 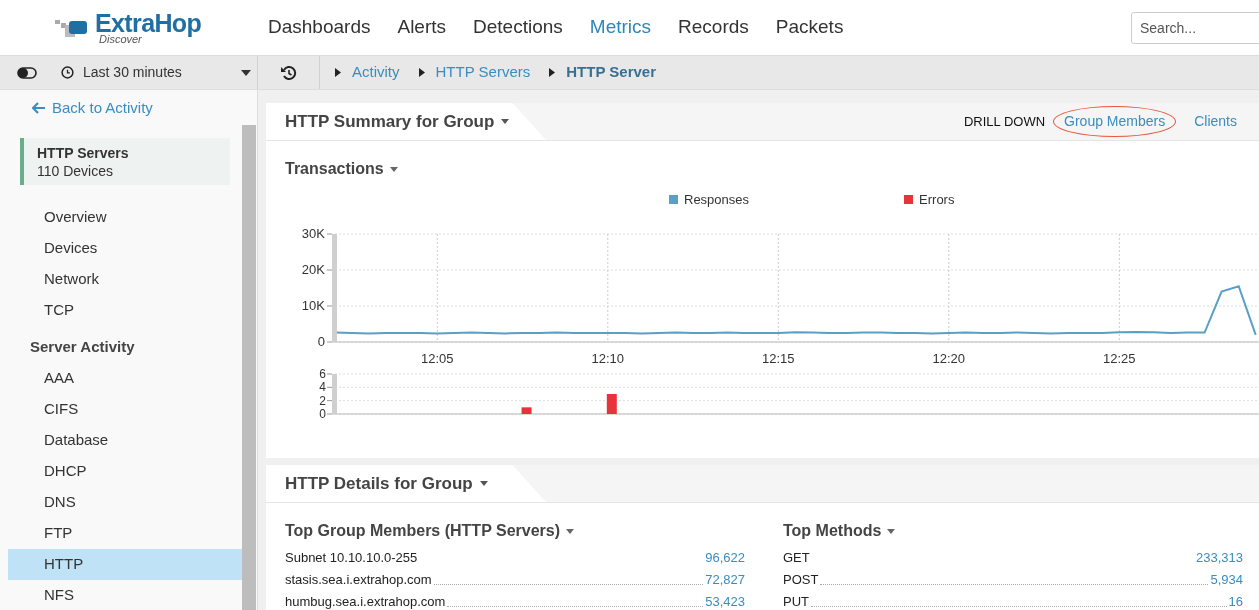 What do you see at coordinates (937, 200) in the screenshot?
I see `legend-label: Errors` at bounding box center [937, 200].